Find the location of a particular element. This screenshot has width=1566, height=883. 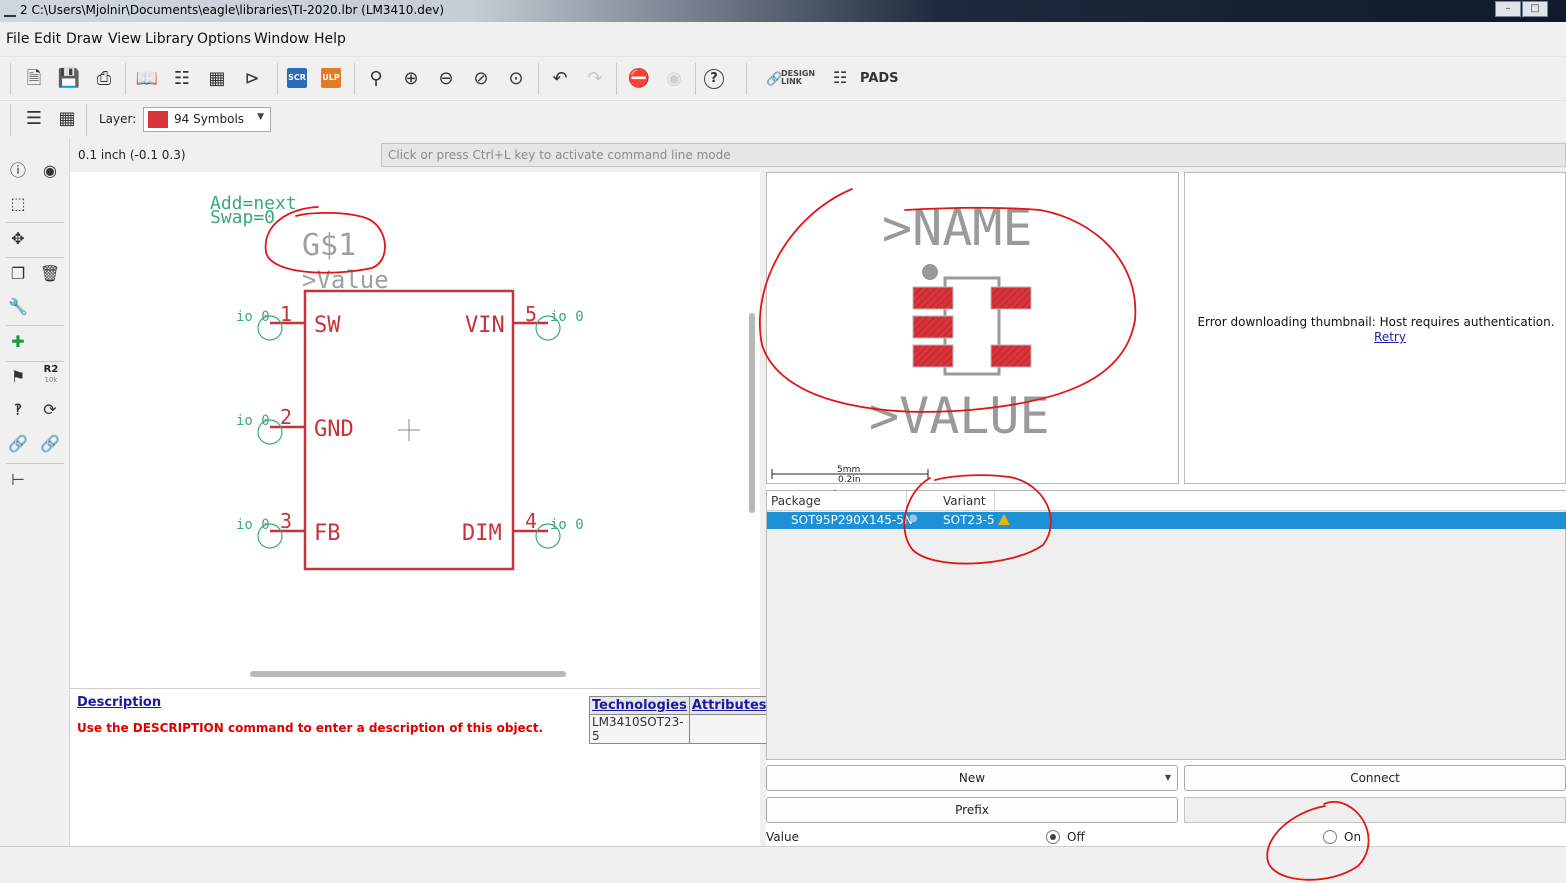

pin-vin: 5 VIN io 0 is located at coordinates (524, 321).